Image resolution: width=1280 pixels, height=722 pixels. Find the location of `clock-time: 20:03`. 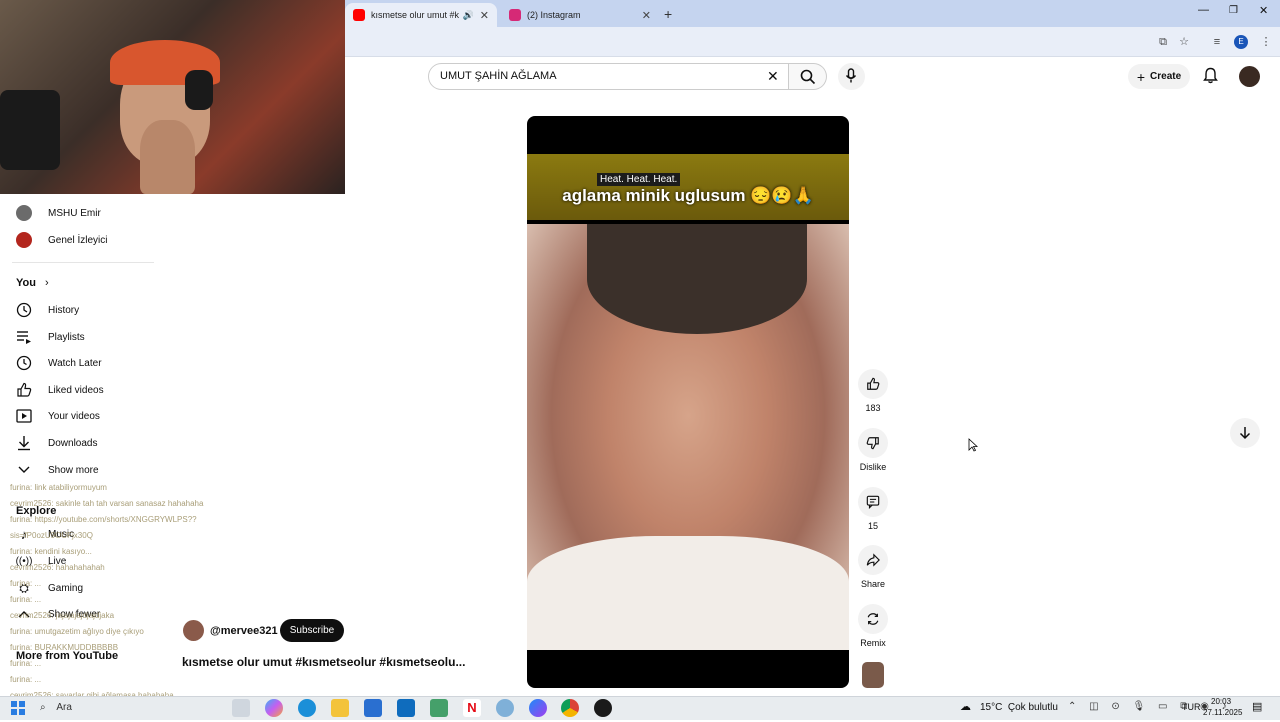

clock-time: 20:03 is located at coordinates (1221, 701).